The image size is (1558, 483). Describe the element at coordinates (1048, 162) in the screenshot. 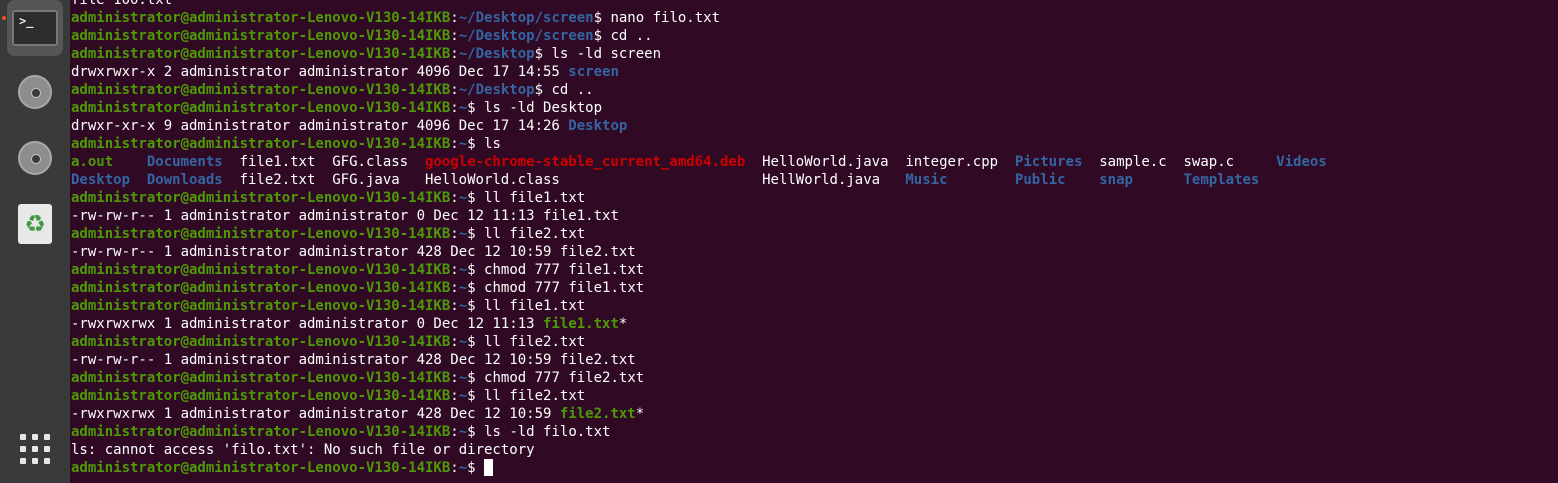

I see `listing-entry: Pictures` at that location.